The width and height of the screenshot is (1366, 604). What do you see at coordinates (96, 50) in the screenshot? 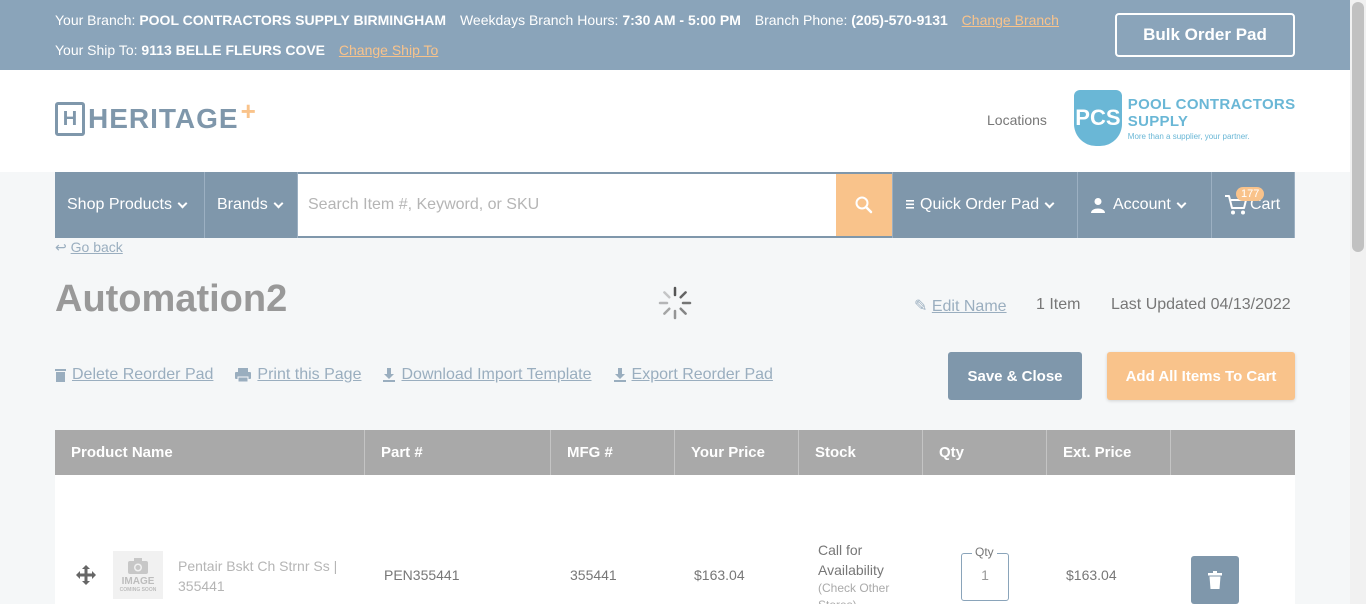
I see `shipto-label: Your Ship To:` at bounding box center [96, 50].